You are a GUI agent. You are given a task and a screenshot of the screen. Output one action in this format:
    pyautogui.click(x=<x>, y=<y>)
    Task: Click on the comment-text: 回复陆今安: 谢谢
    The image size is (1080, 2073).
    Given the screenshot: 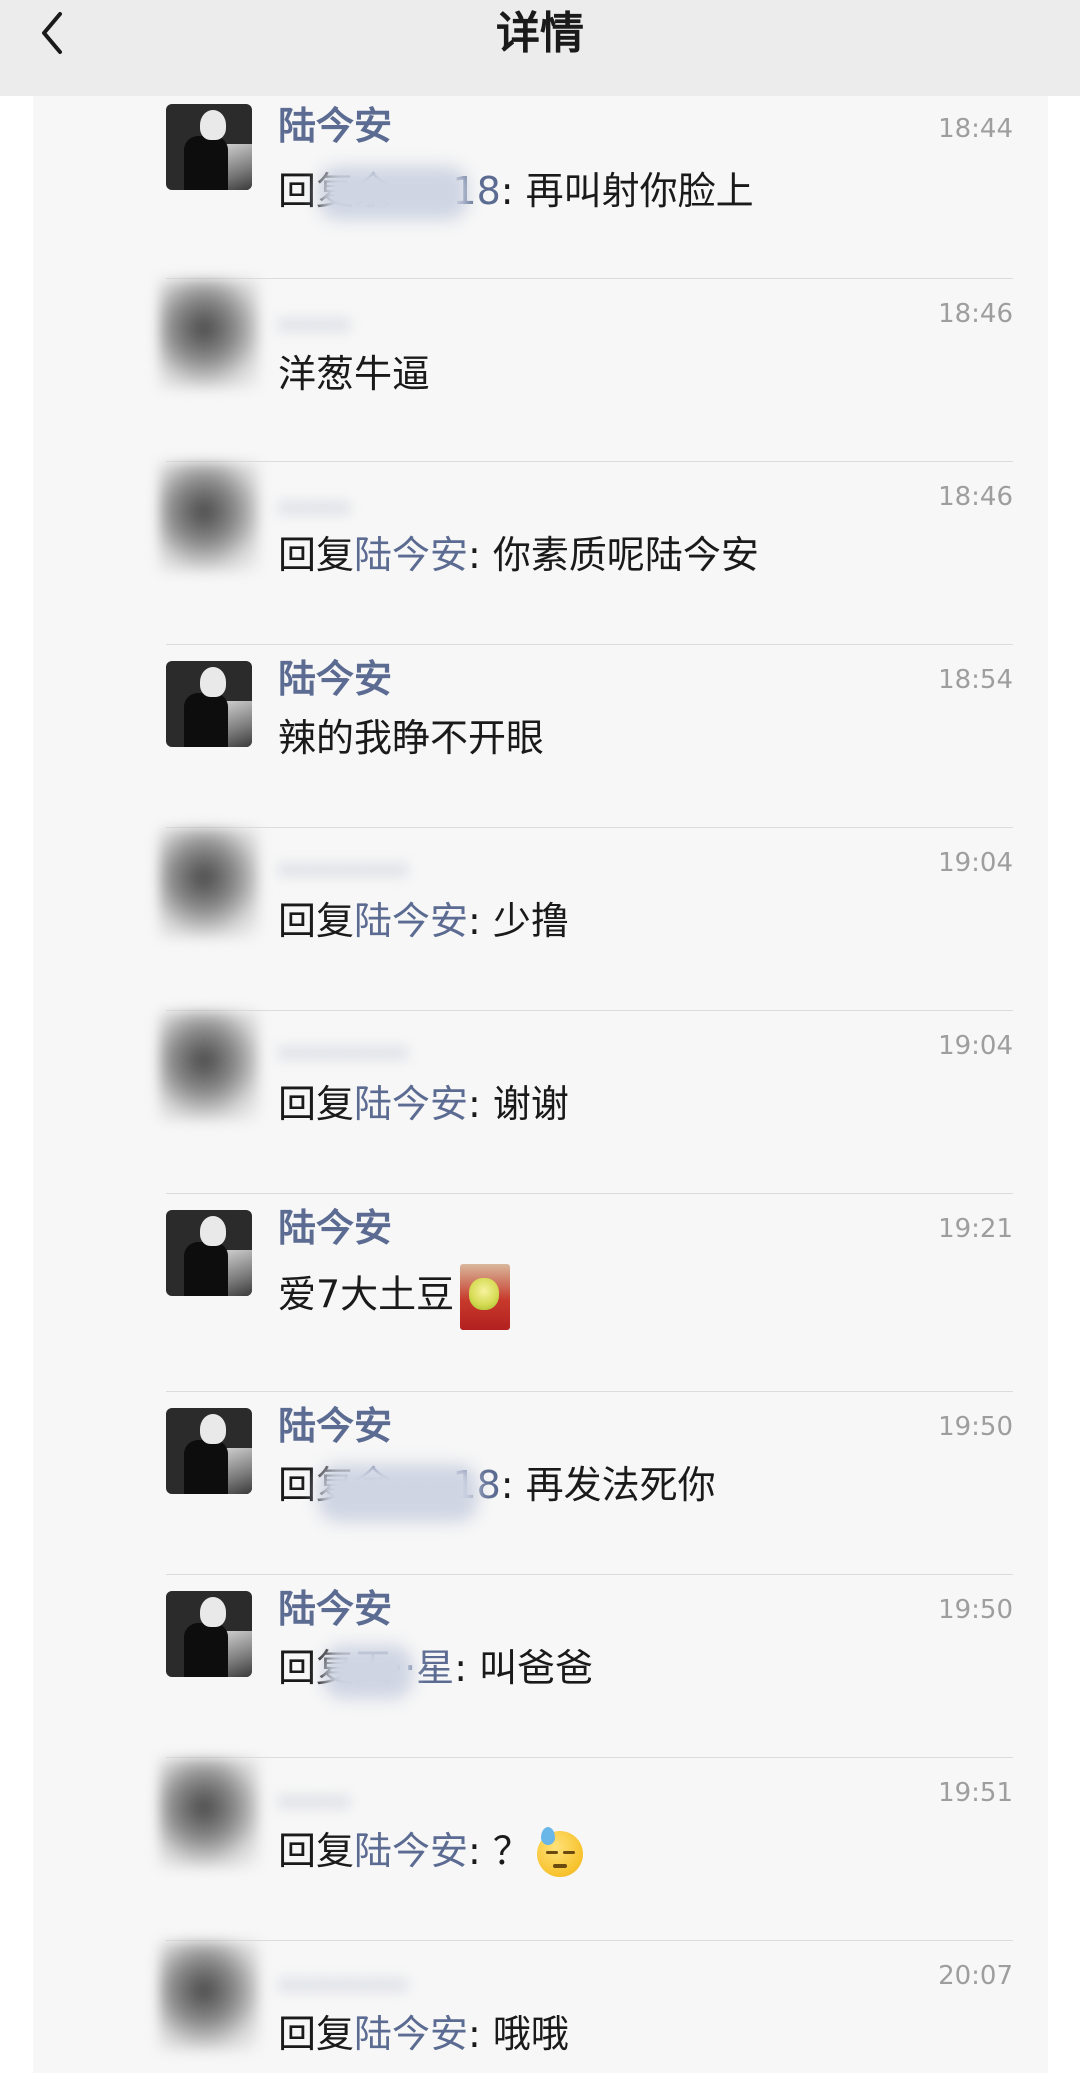 What is the action you would take?
    pyautogui.click(x=423, y=1104)
    